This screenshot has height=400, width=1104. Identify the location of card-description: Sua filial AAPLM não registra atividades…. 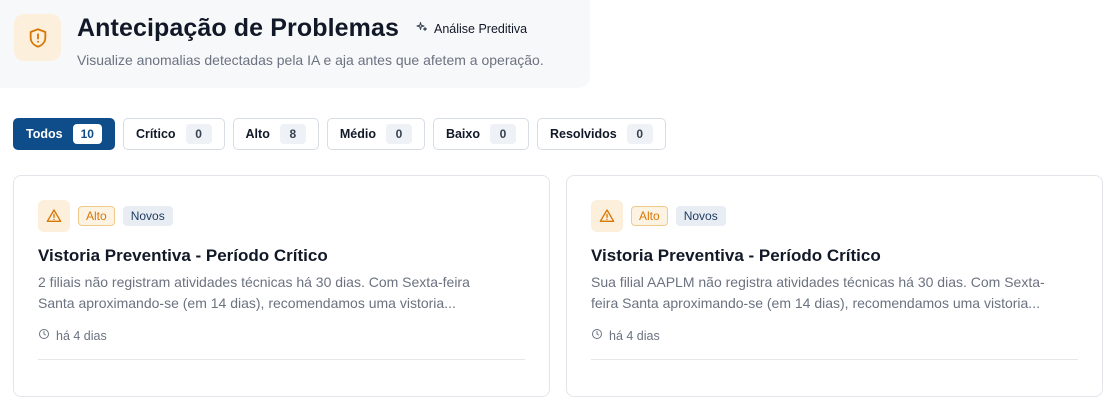
(818, 292).